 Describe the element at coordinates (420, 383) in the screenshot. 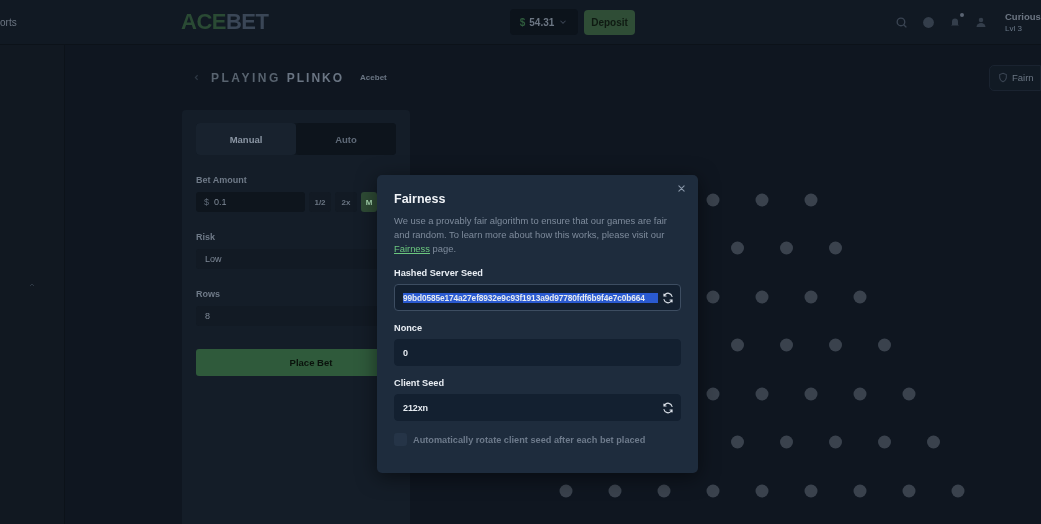

I see `field-label: Client Seed` at that location.